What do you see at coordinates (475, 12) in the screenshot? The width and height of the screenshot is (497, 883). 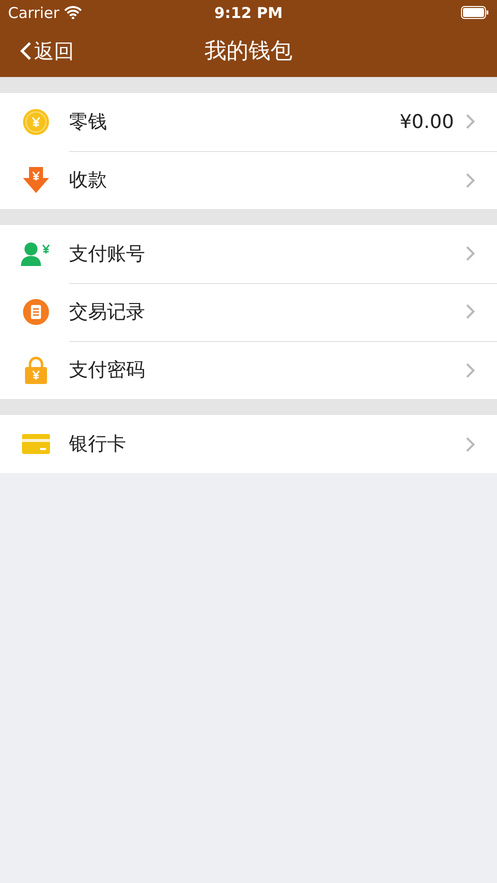 I see `battery-icon` at bounding box center [475, 12].